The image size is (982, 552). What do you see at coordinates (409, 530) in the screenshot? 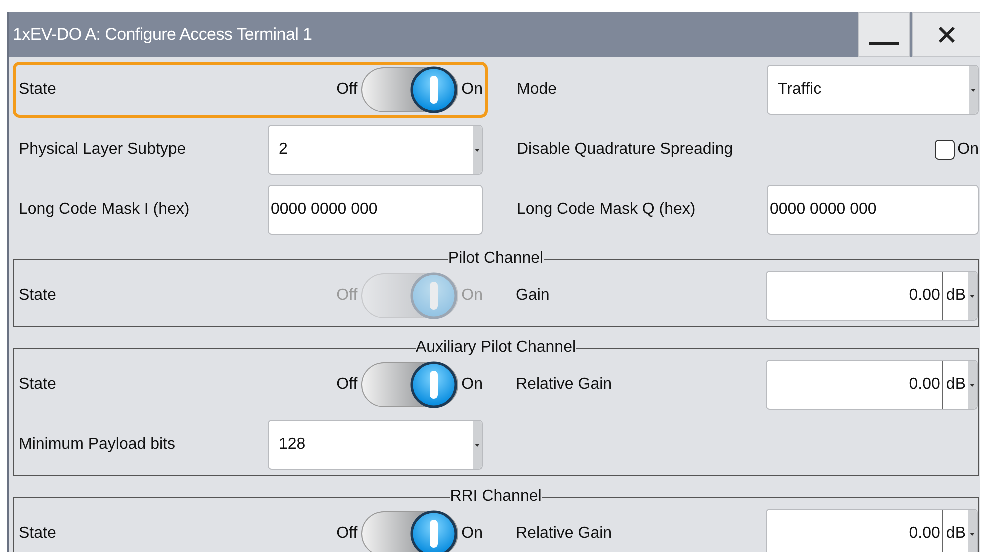
I see `toggle-switch` at bounding box center [409, 530].